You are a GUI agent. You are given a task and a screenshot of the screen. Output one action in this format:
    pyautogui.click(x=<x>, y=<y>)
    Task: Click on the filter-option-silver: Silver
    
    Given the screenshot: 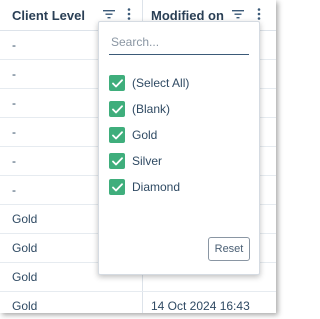 What is the action you would take?
    pyautogui.click(x=135, y=161)
    